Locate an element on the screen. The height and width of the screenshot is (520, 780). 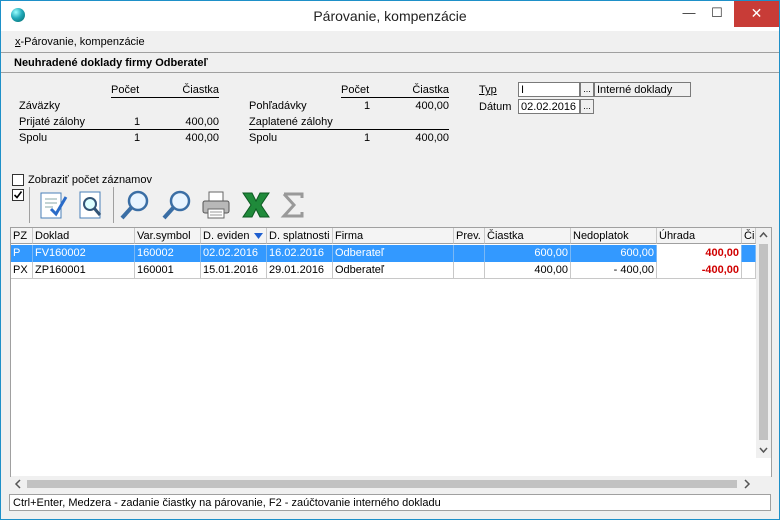
datum-input: 02.02.2016 is located at coordinates (549, 106).